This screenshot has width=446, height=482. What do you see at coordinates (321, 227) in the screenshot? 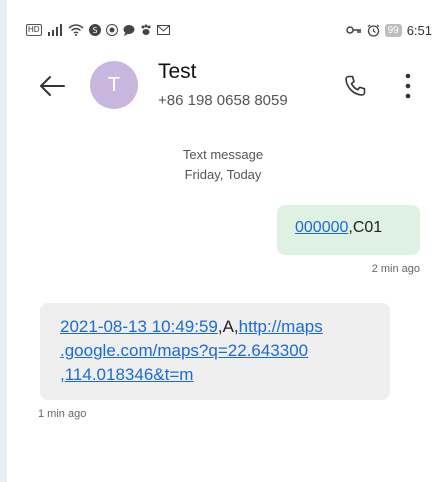
I see `outgoing-message-link: 000000` at bounding box center [321, 227].